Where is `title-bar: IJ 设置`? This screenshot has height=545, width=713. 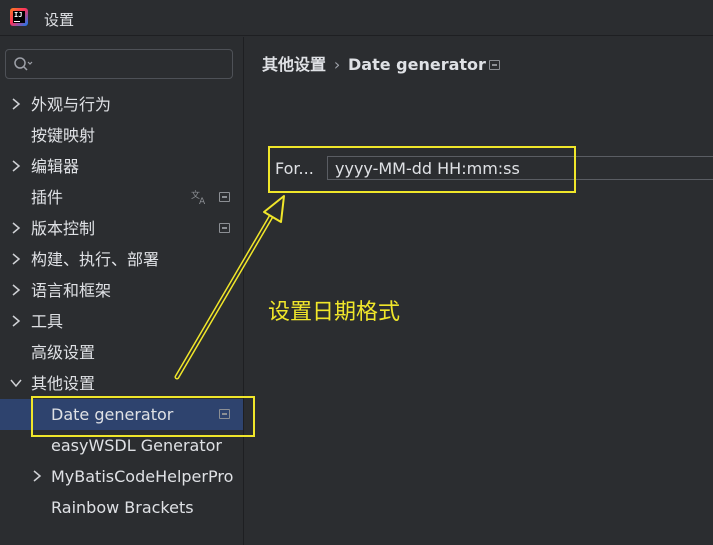 title-bar: IJ 设置 is located at coordinates (356, 18).